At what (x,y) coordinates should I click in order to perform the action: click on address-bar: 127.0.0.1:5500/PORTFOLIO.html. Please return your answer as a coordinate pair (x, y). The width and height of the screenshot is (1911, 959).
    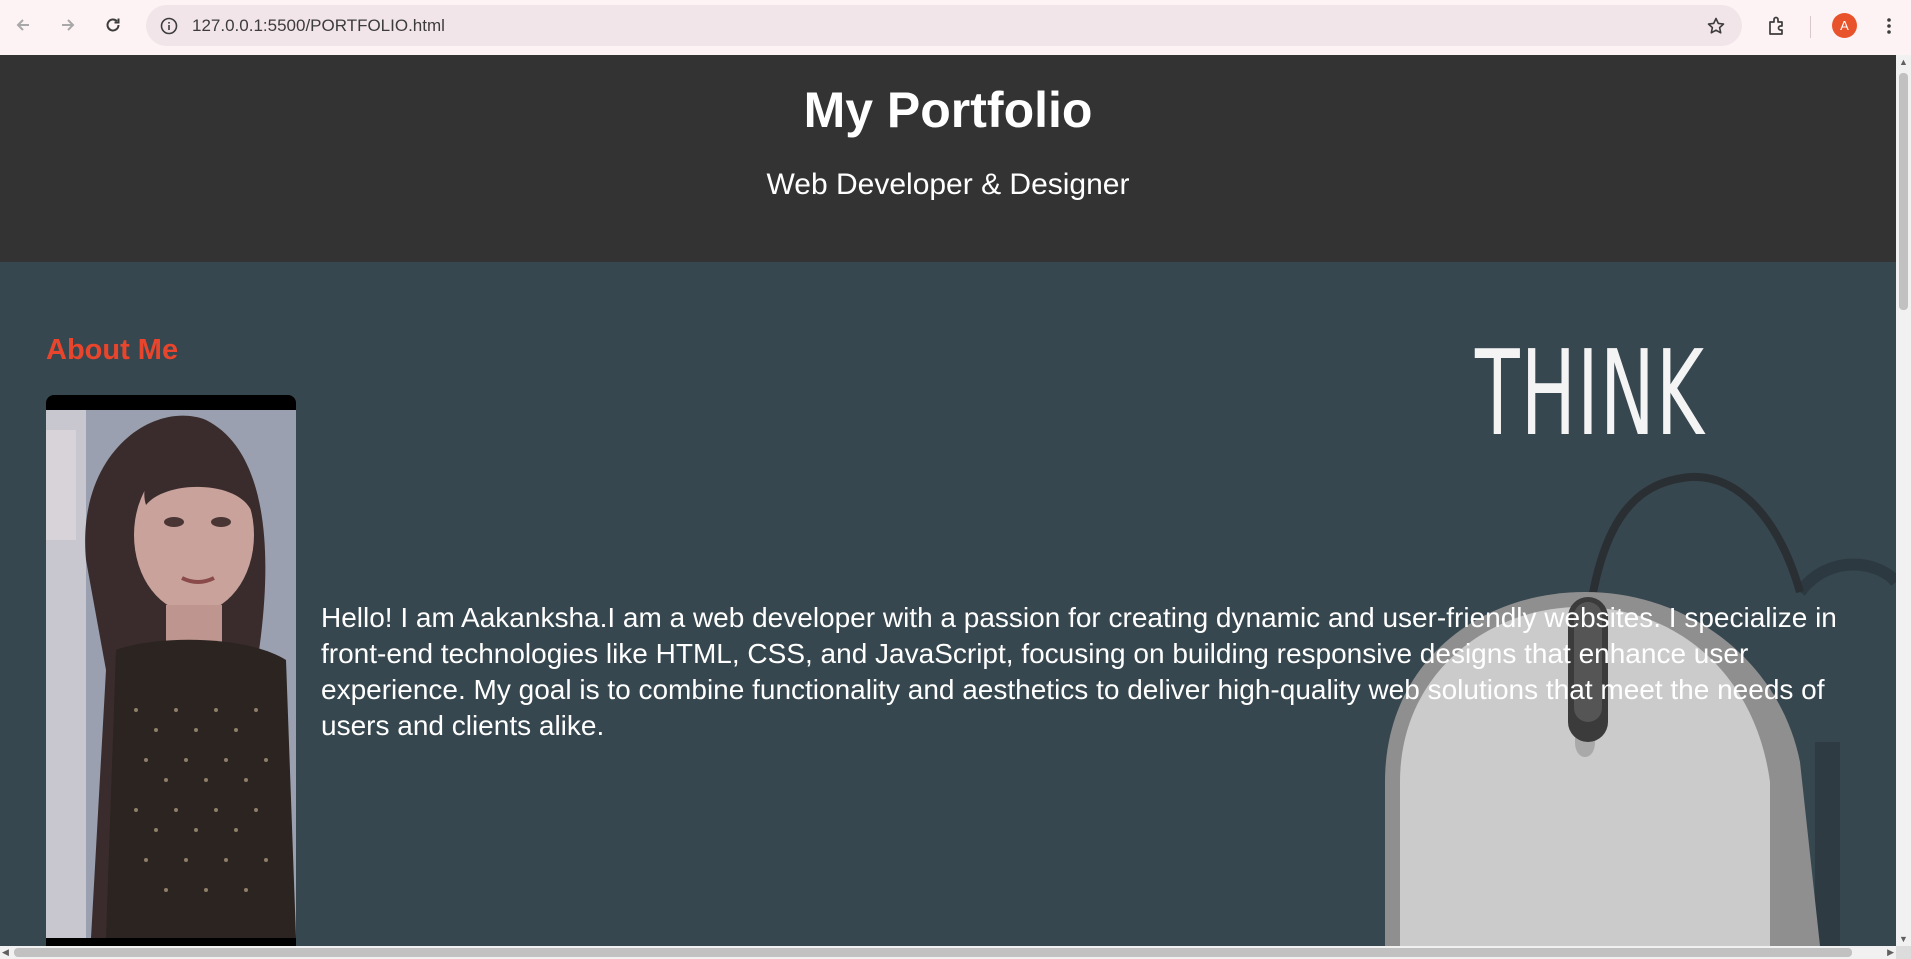
    Looking at the image, I should click on (944, 25).